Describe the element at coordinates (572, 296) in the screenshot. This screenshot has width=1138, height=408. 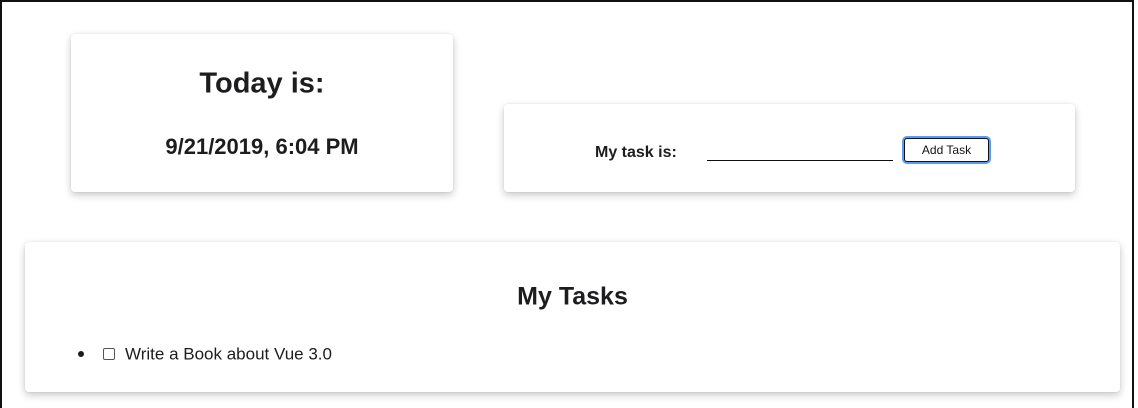
I see `tasks-heading: My Tasks` at that location.